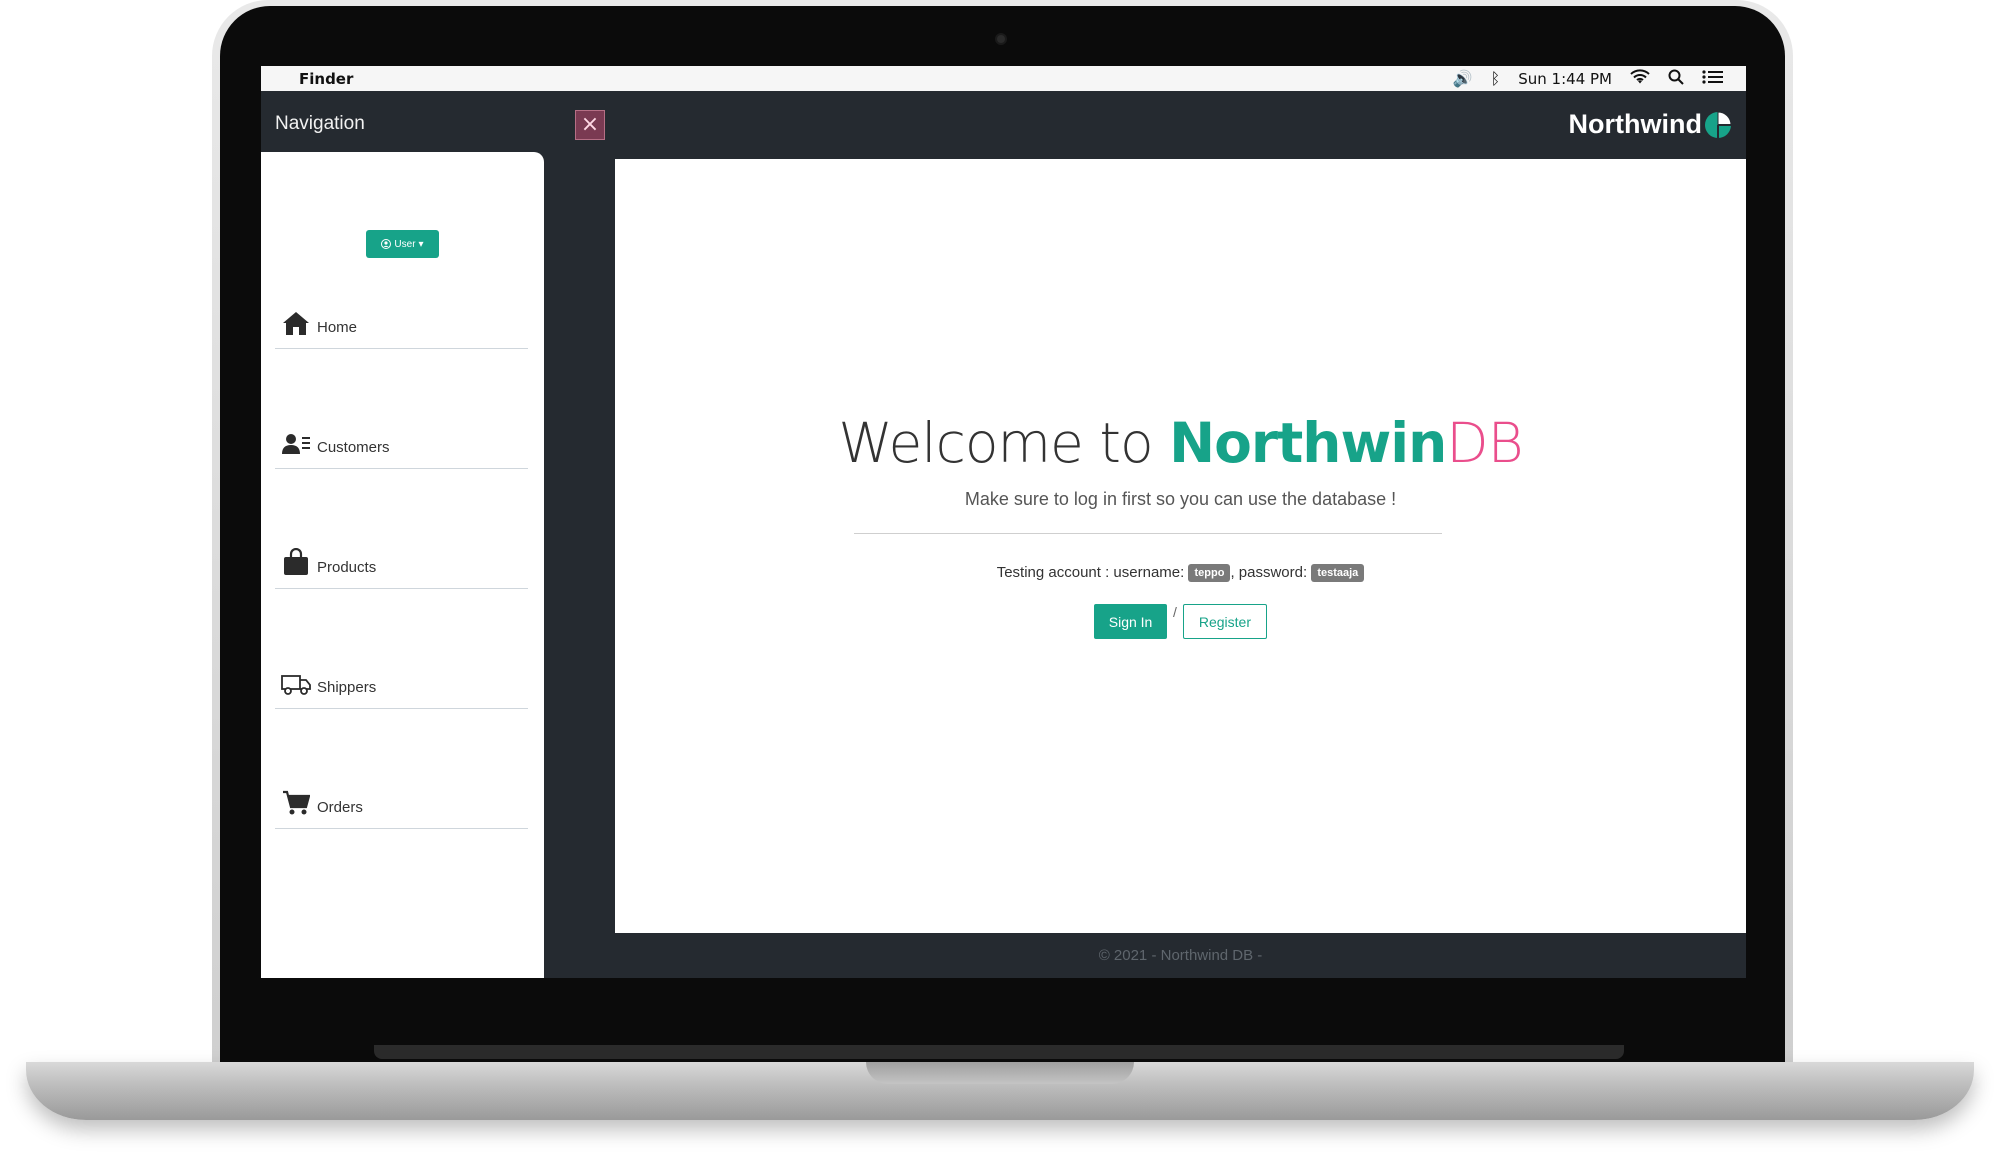 This screenshot has height=1155, width=2000. What do you see at coordinates (1003, 78) in the screenshot?
I see `macos-menubar: Finder 🔊 ᛒ Sun 1:44 PM` at bounding box center [1003, 78].